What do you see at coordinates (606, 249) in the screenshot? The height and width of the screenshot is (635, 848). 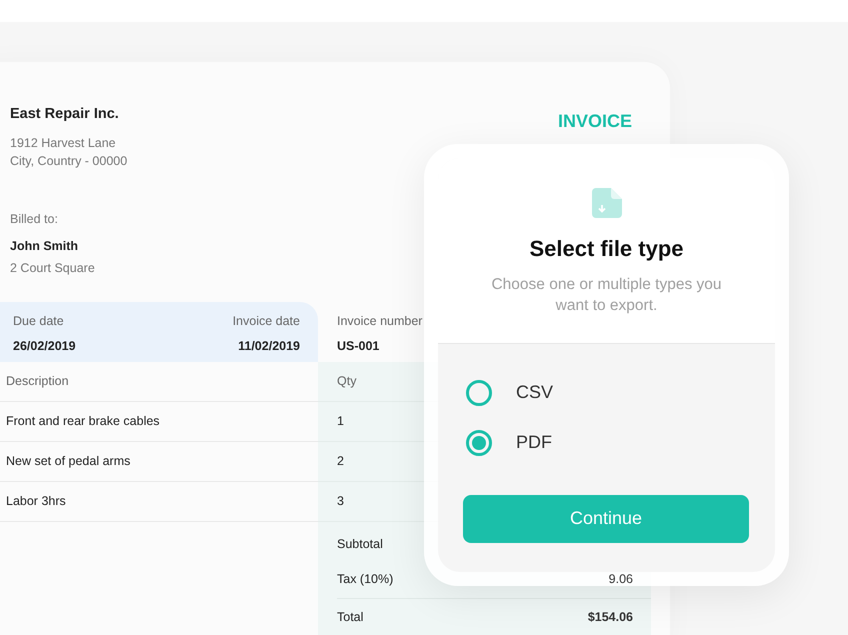 I see `dialog-title: Select file type` at bounding box center [606, 249].